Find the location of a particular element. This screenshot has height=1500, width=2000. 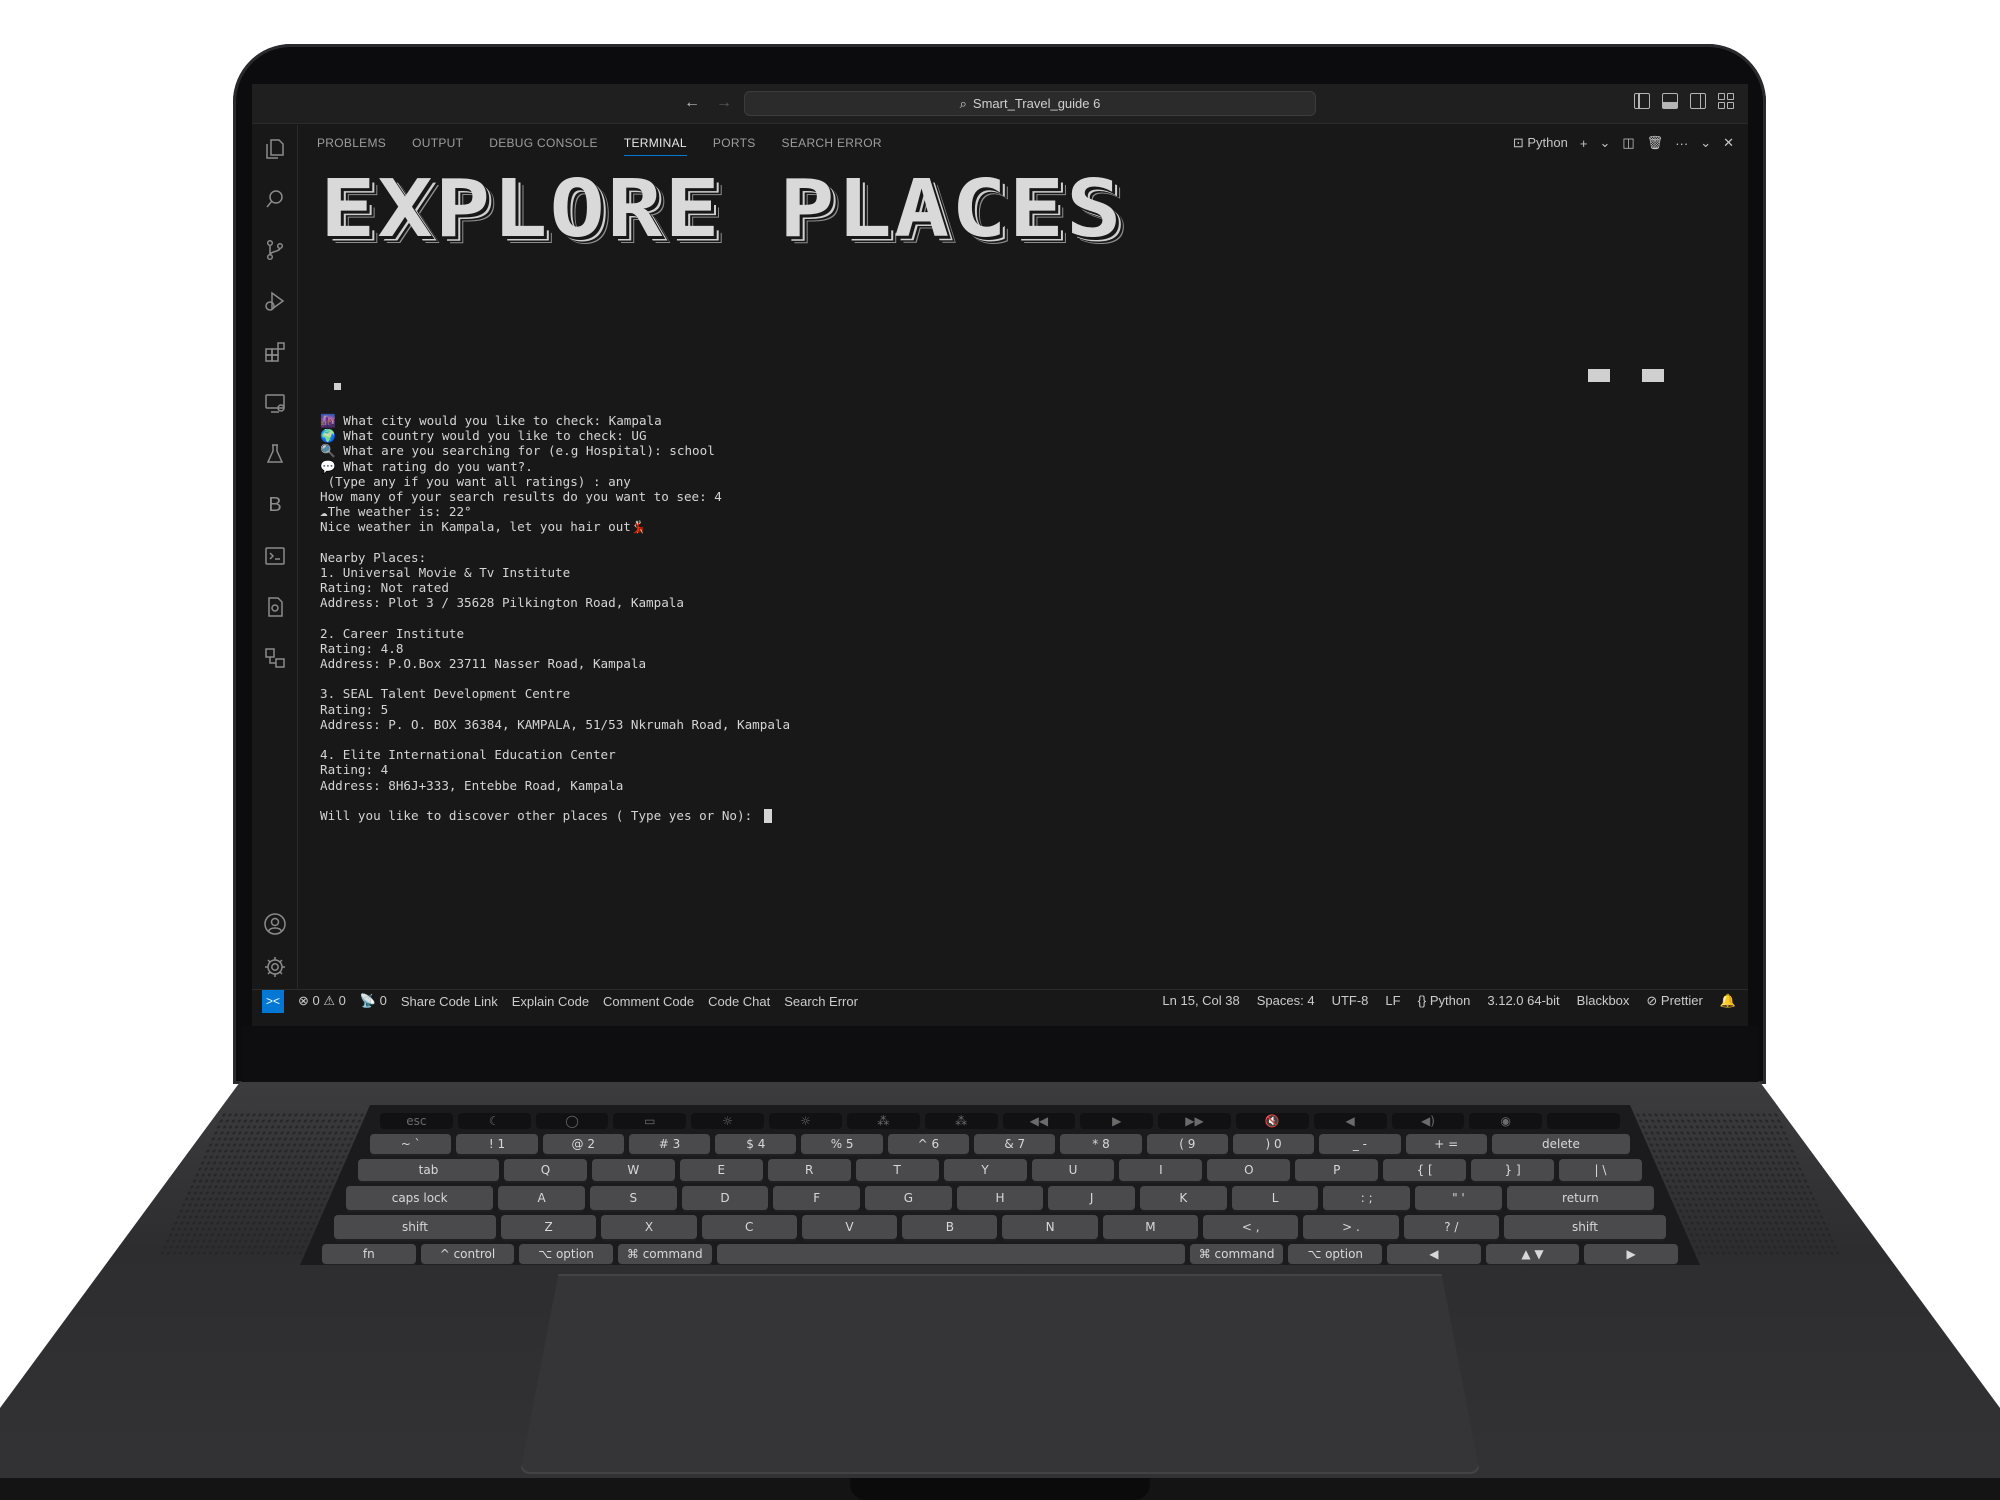

terminal-shell-selector: ⊡ Python is located at coordinates (1540, 143).